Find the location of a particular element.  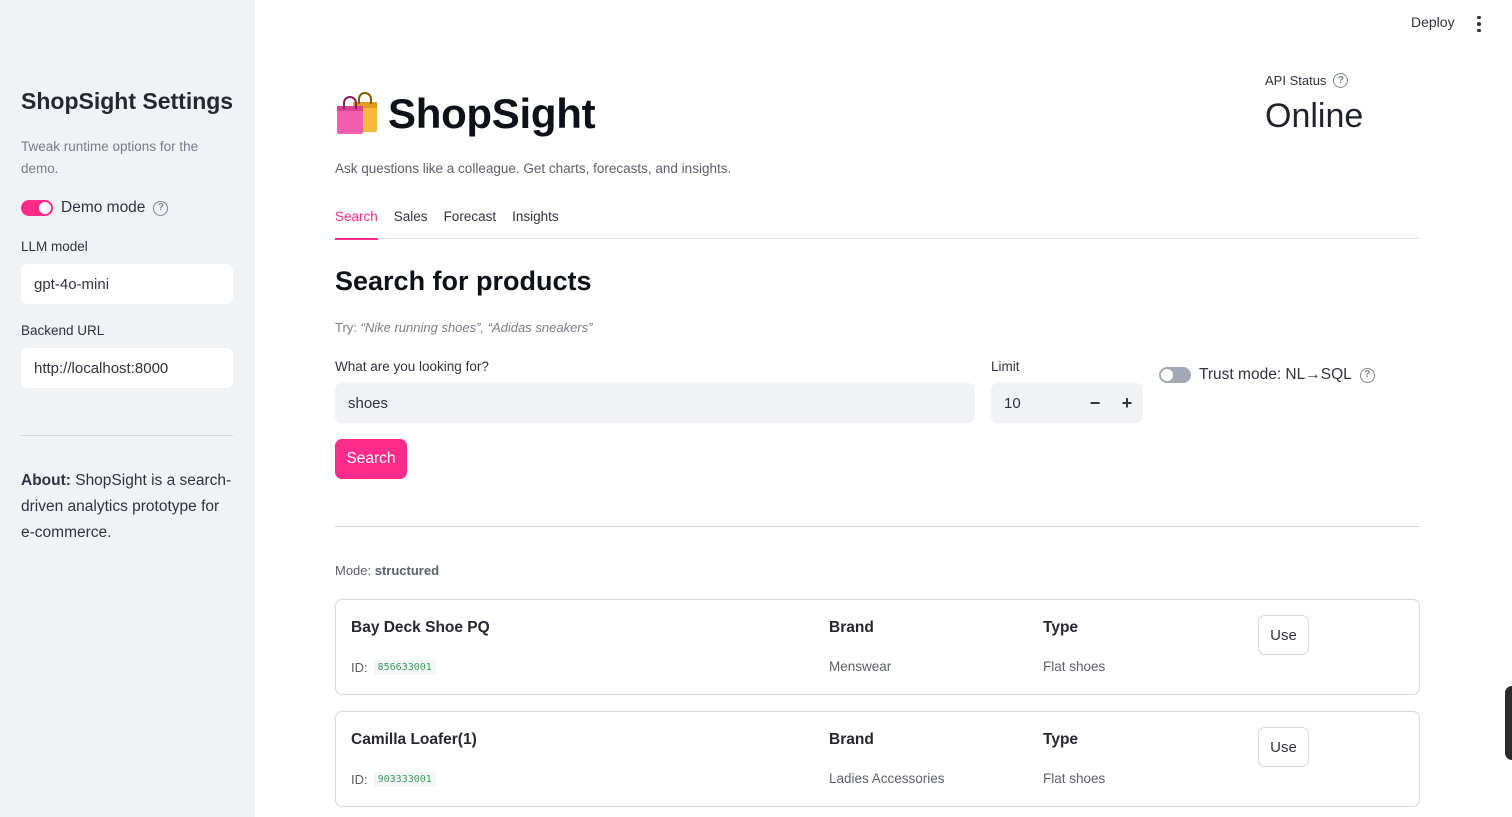

product-id: 903333001 is located at coordinates (404, 779).